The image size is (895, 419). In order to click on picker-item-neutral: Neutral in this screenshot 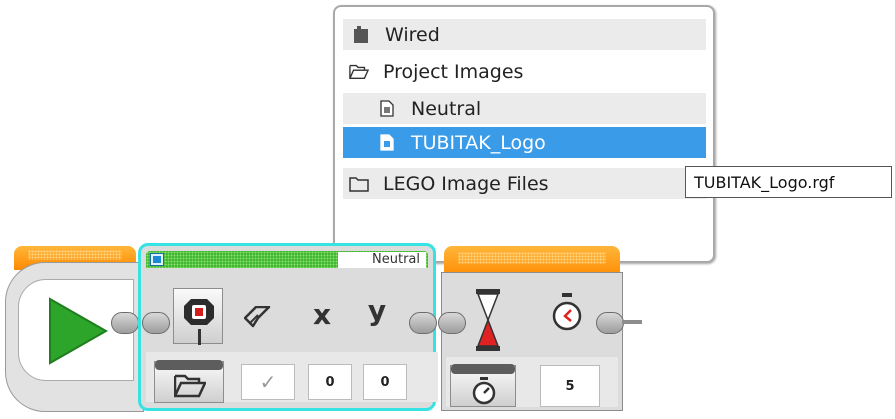, I will do `click(524, 108)`.